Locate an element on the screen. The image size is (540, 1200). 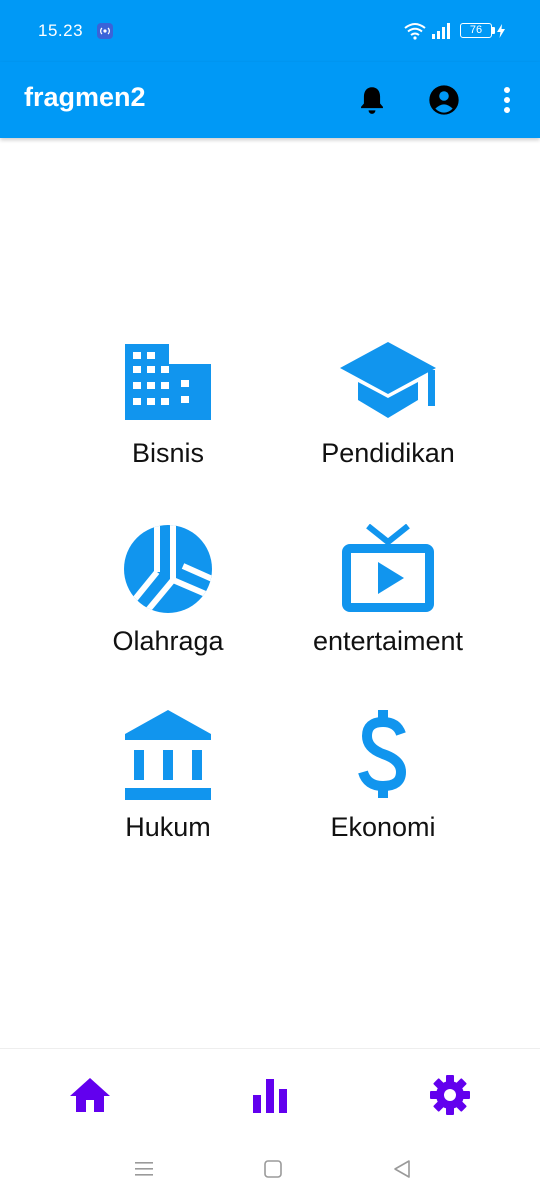
volleyball-icon is located at coordinates (168, 569).